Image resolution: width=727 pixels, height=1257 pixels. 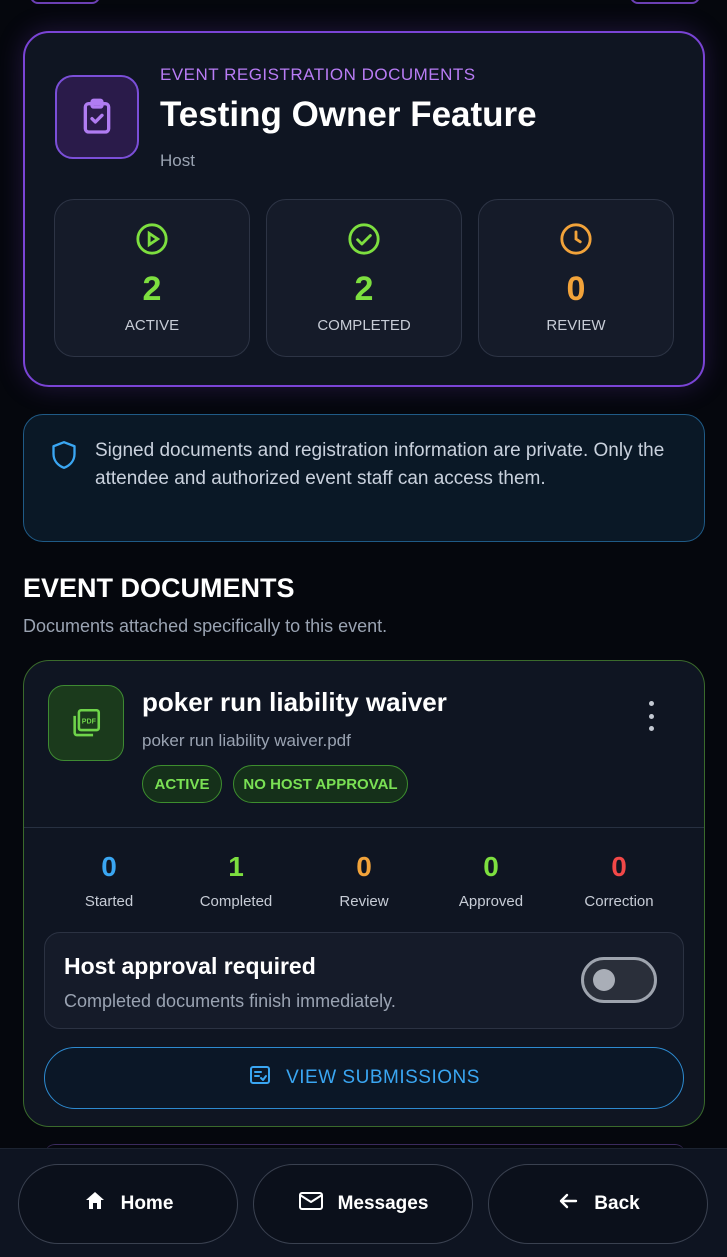 I want to click on stat-value: 0, so click(x=576, y=289).